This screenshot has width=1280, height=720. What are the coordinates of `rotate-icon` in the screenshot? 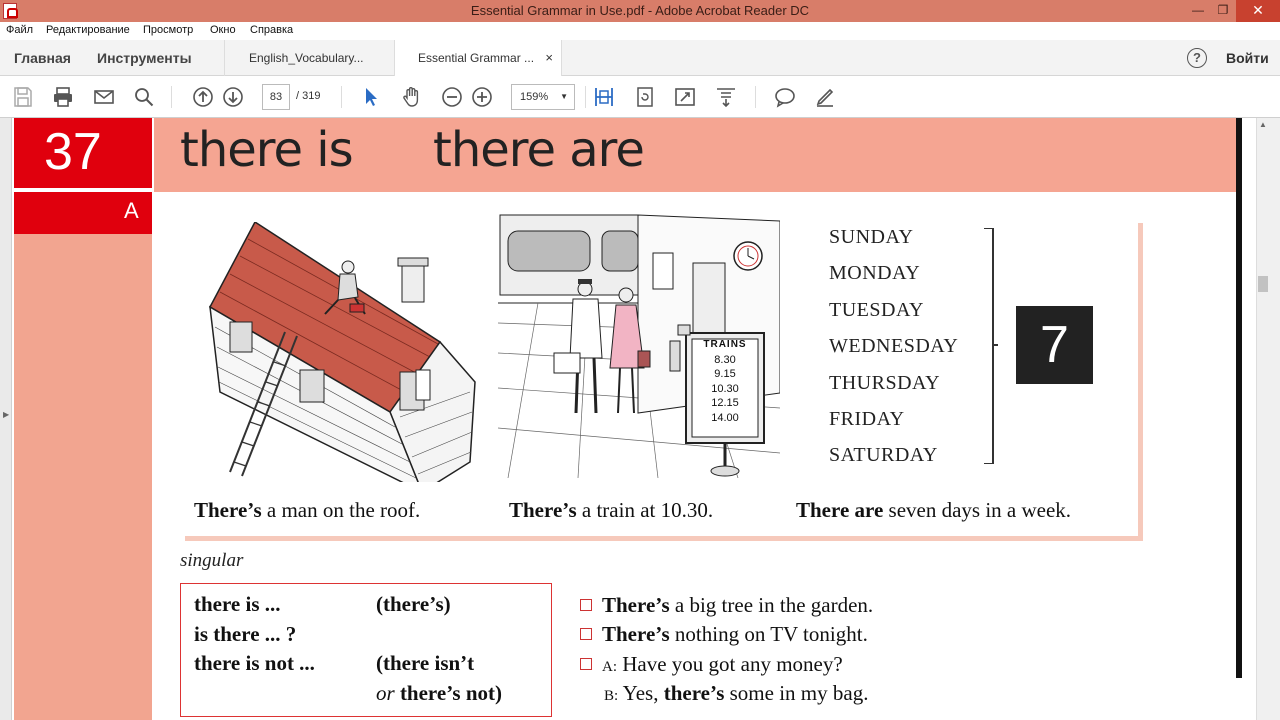 It's located at (645, 97).